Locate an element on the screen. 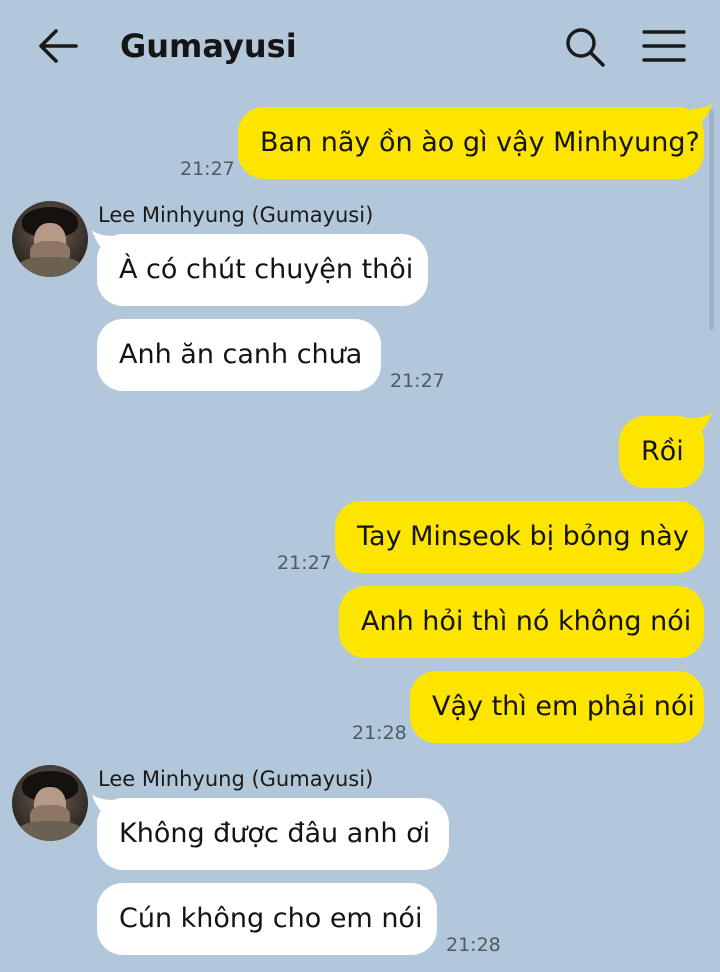  message-text: Anh ăn canh chưa is located at coordinates (241, 354).